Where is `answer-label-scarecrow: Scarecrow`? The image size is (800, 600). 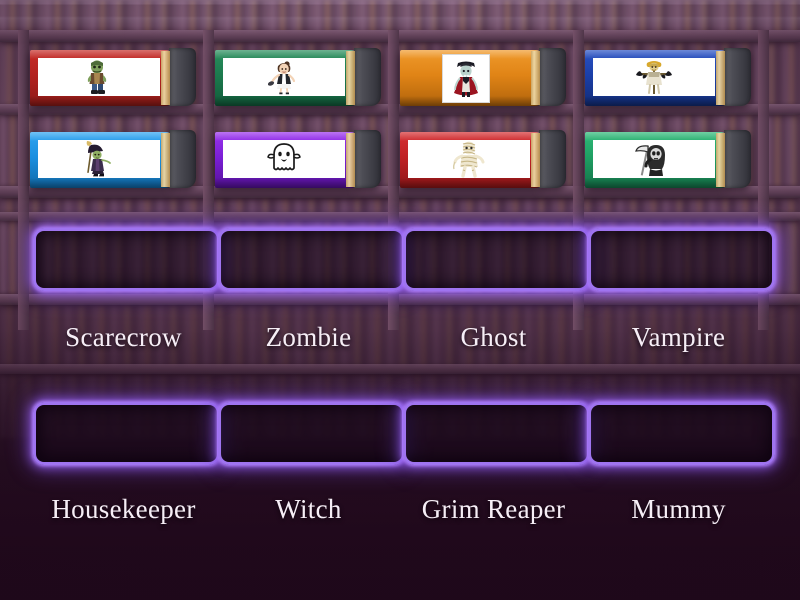 answer-label-scarecrow: Scarecrow is located at coordinates (123, 337).